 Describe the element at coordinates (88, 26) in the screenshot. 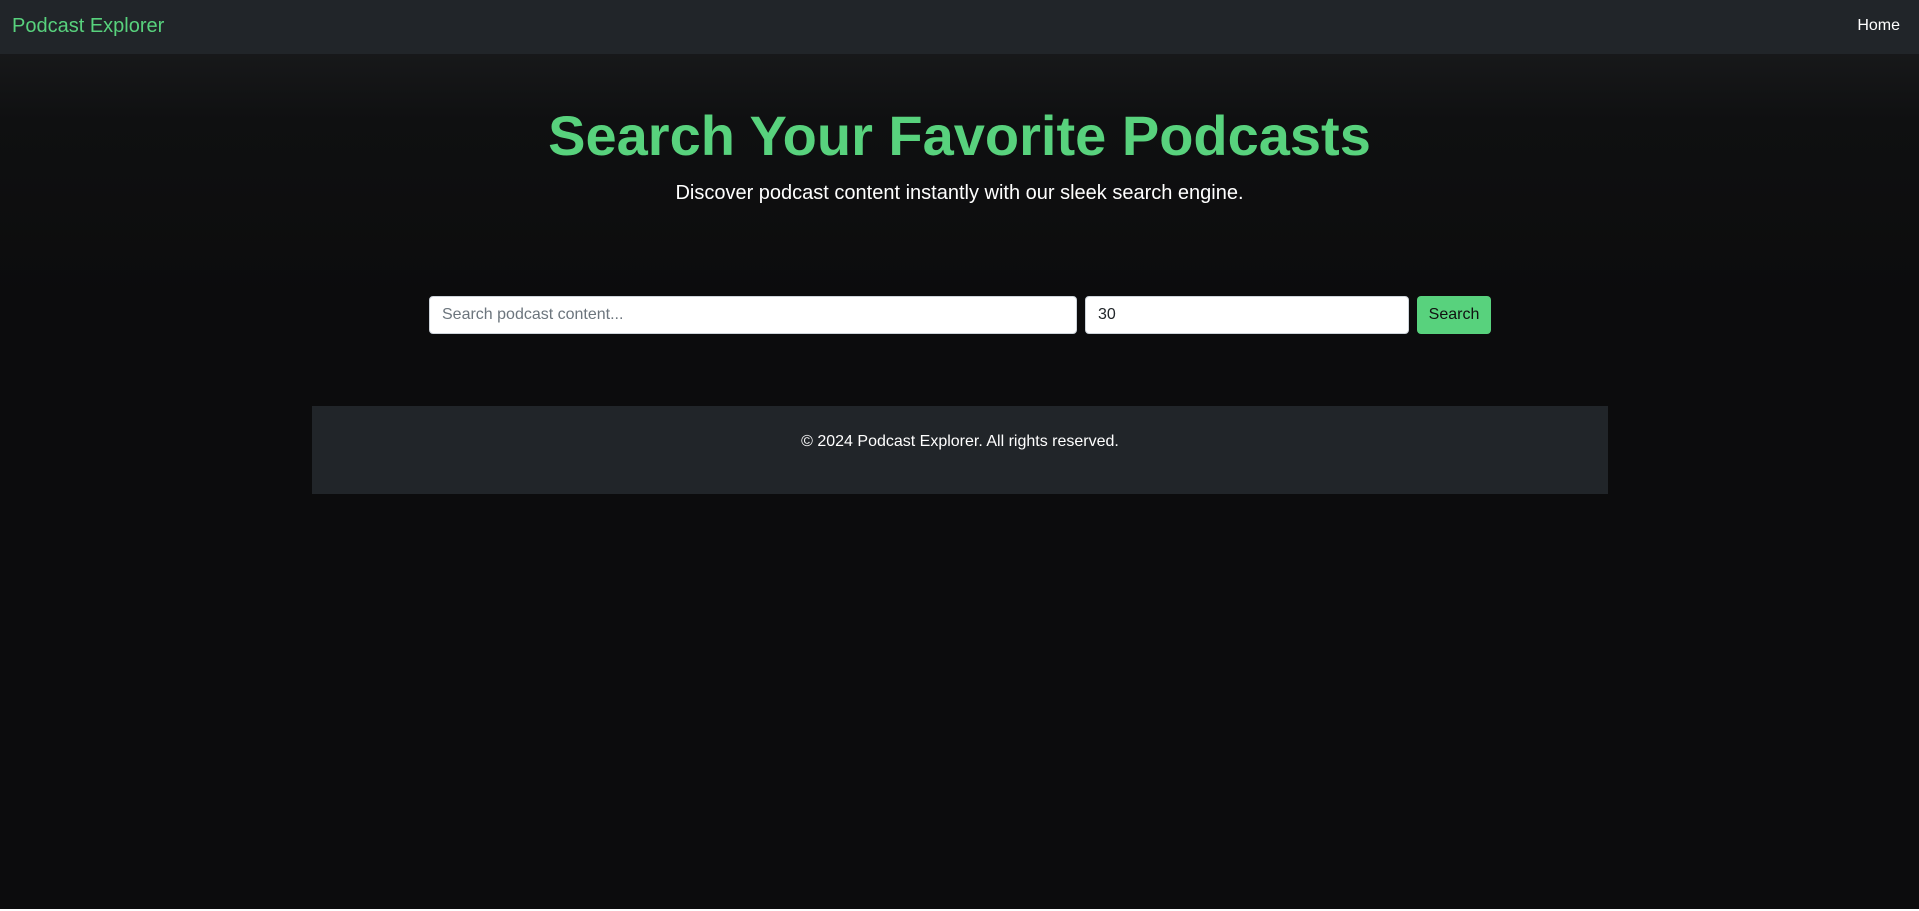

I see `brand-link: Podcast Explorer` at that location.